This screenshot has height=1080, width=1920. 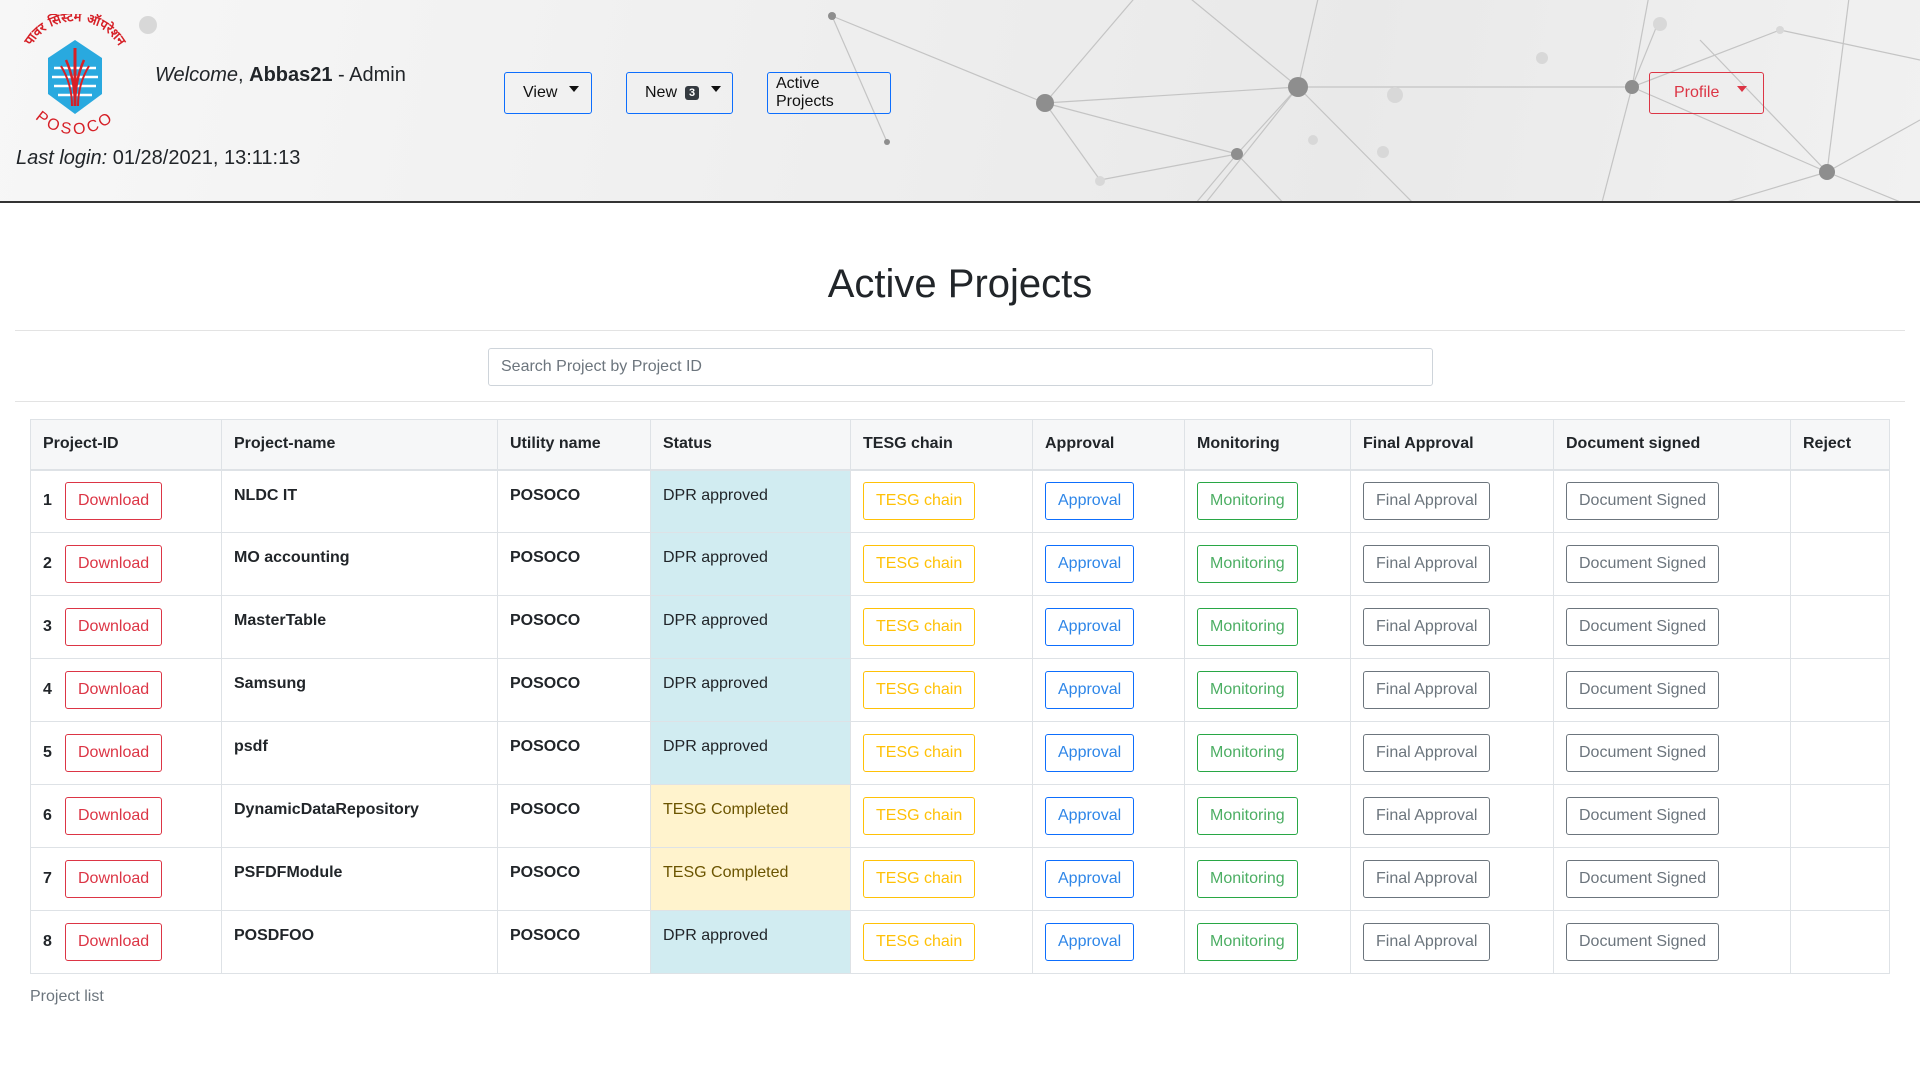 I want to click on column-header-document-signed: Document signed, so click(x=1672, y=445).